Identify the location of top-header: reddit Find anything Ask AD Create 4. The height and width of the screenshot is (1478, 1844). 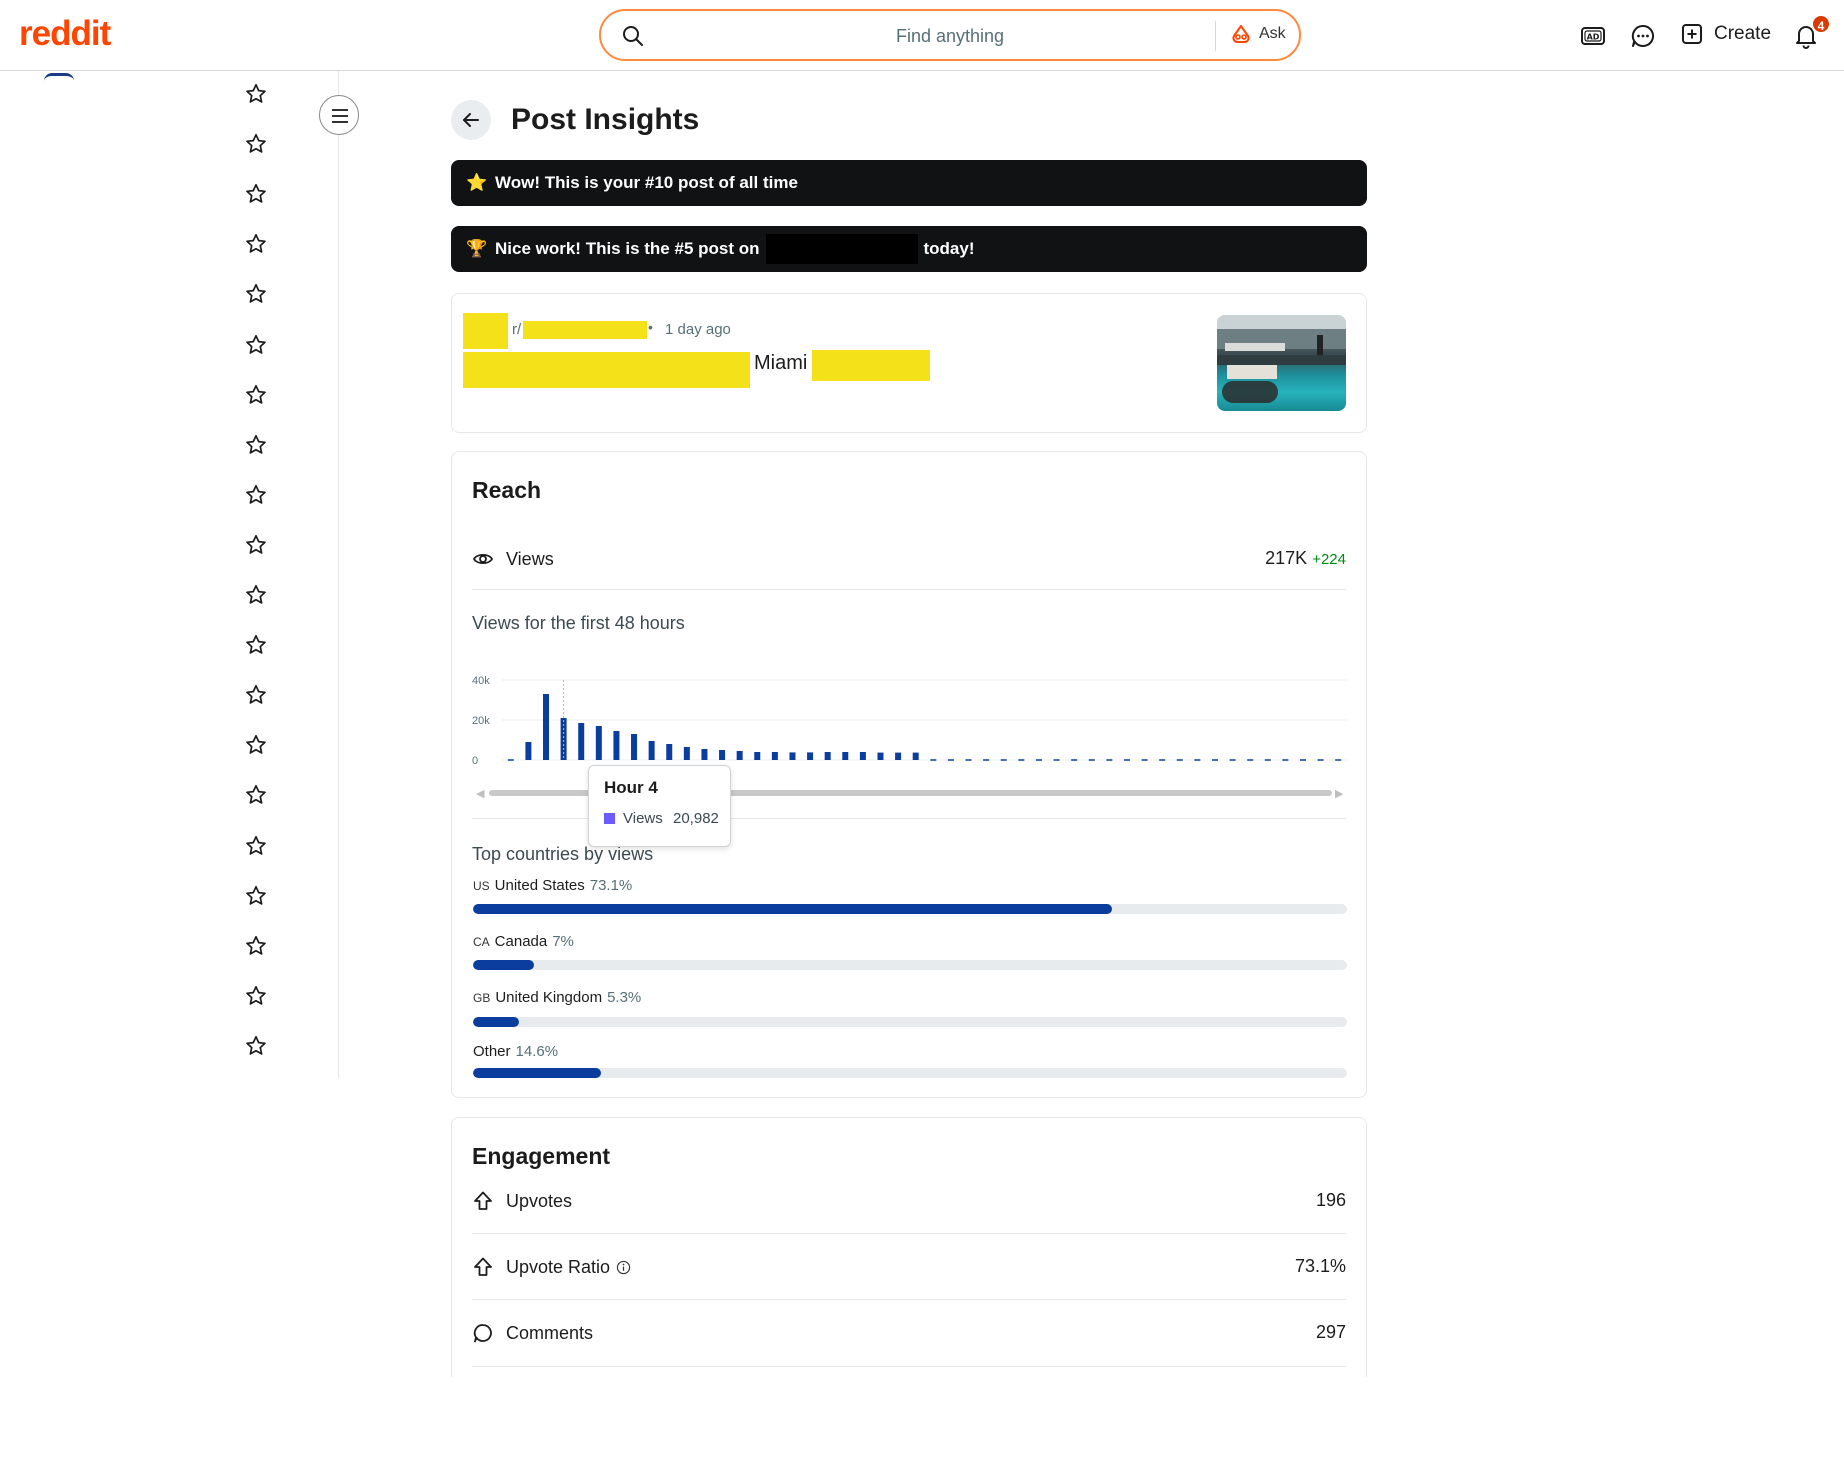
(922, 35).